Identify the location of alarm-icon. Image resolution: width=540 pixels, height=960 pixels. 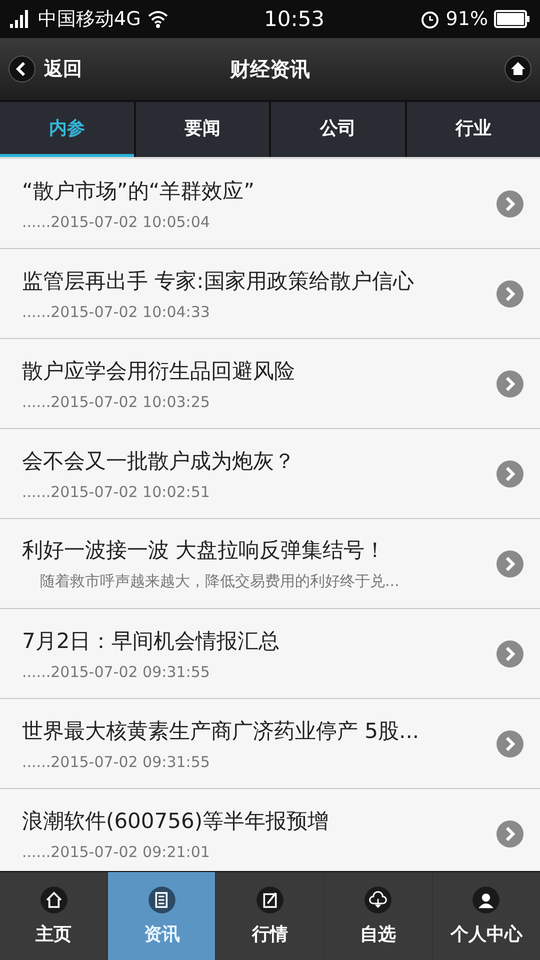
(430, 19).